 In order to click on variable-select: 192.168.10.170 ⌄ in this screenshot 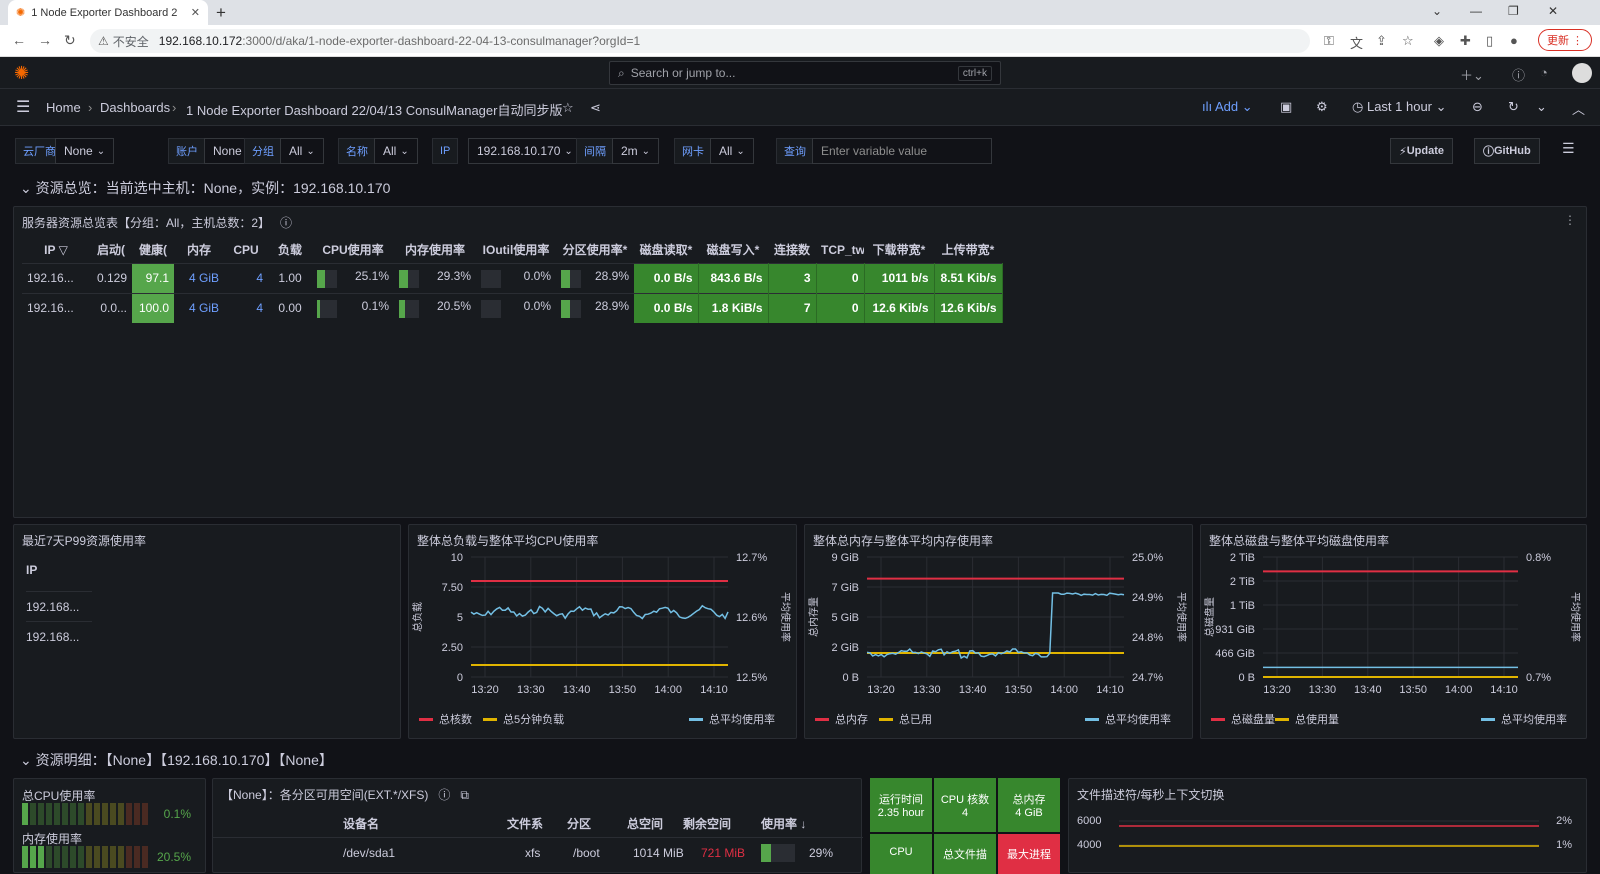, I will do `click(525, 151)`.